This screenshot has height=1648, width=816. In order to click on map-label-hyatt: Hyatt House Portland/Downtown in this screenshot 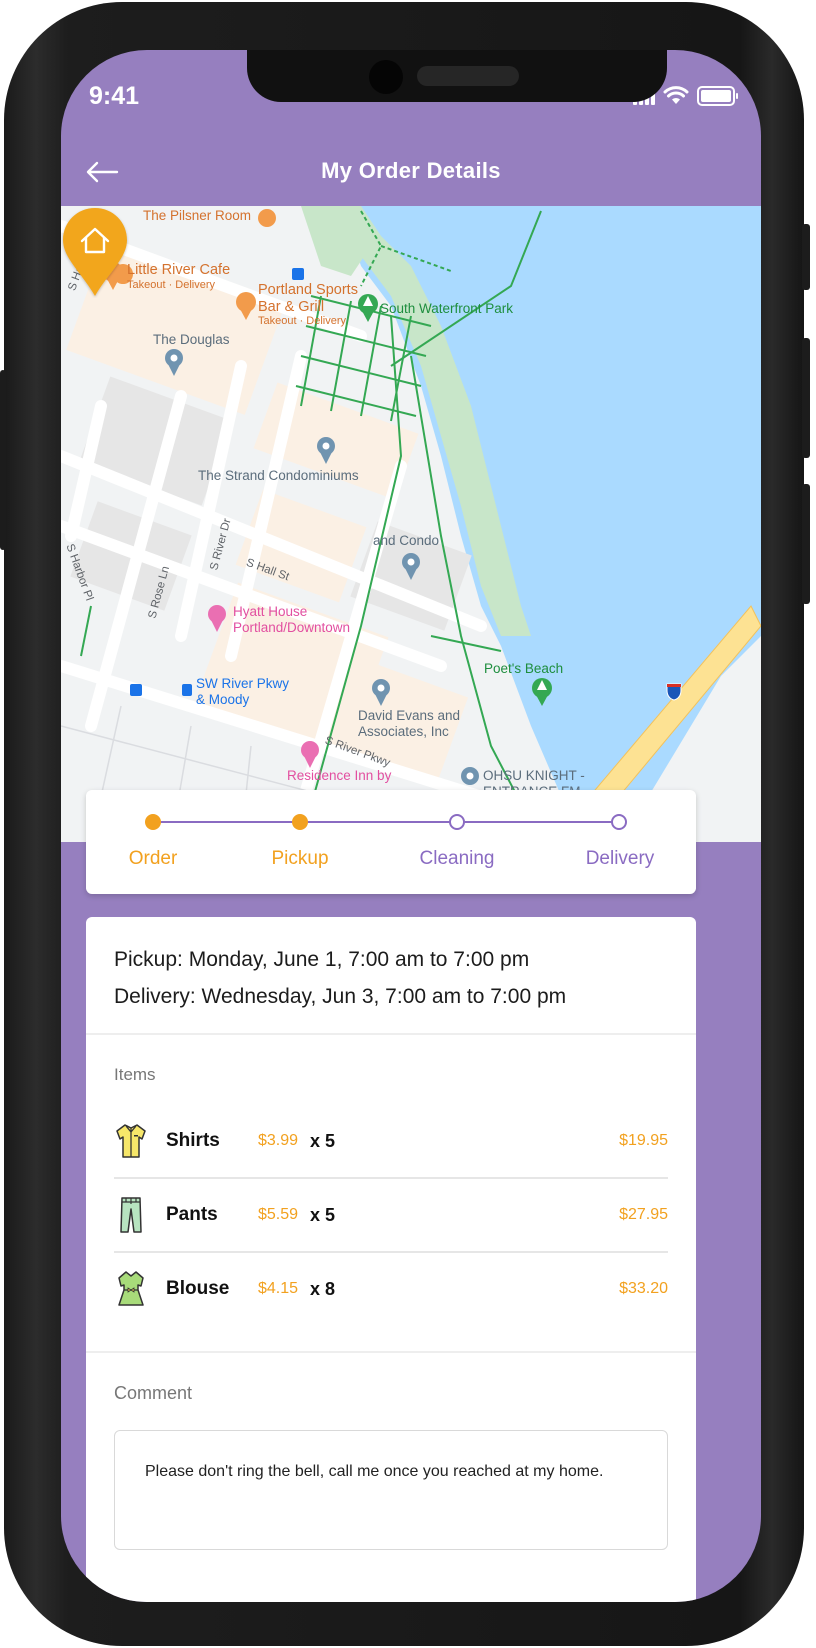, I will do `click(291, 619)`.